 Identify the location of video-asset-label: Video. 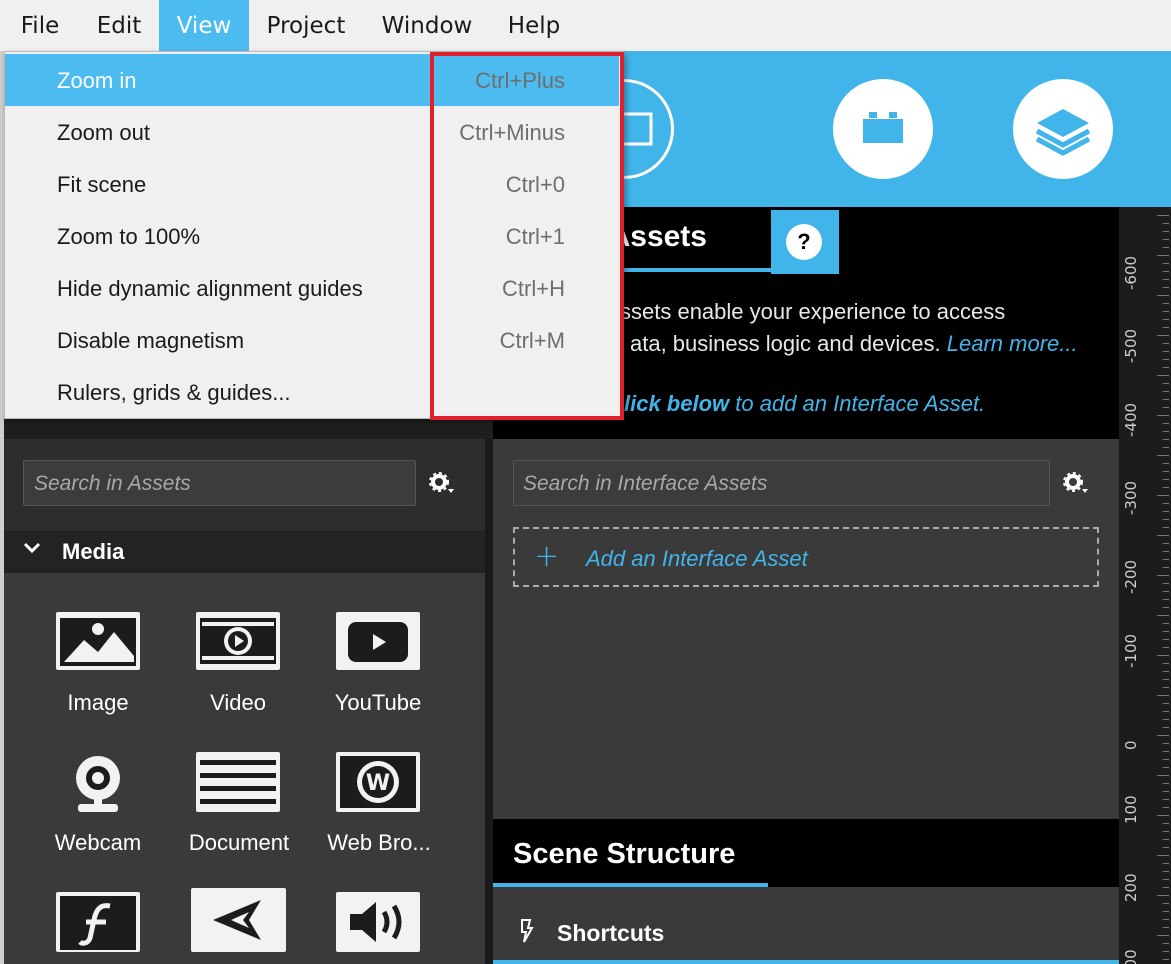
(238, 702).